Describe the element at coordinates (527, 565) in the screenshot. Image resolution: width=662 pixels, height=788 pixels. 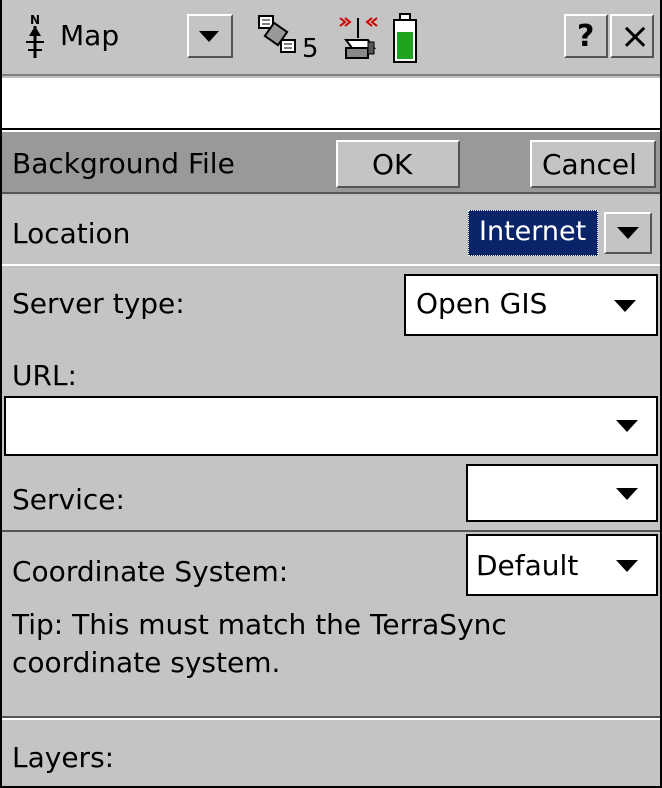
I see `coordinate-system-value: Default` at that location.